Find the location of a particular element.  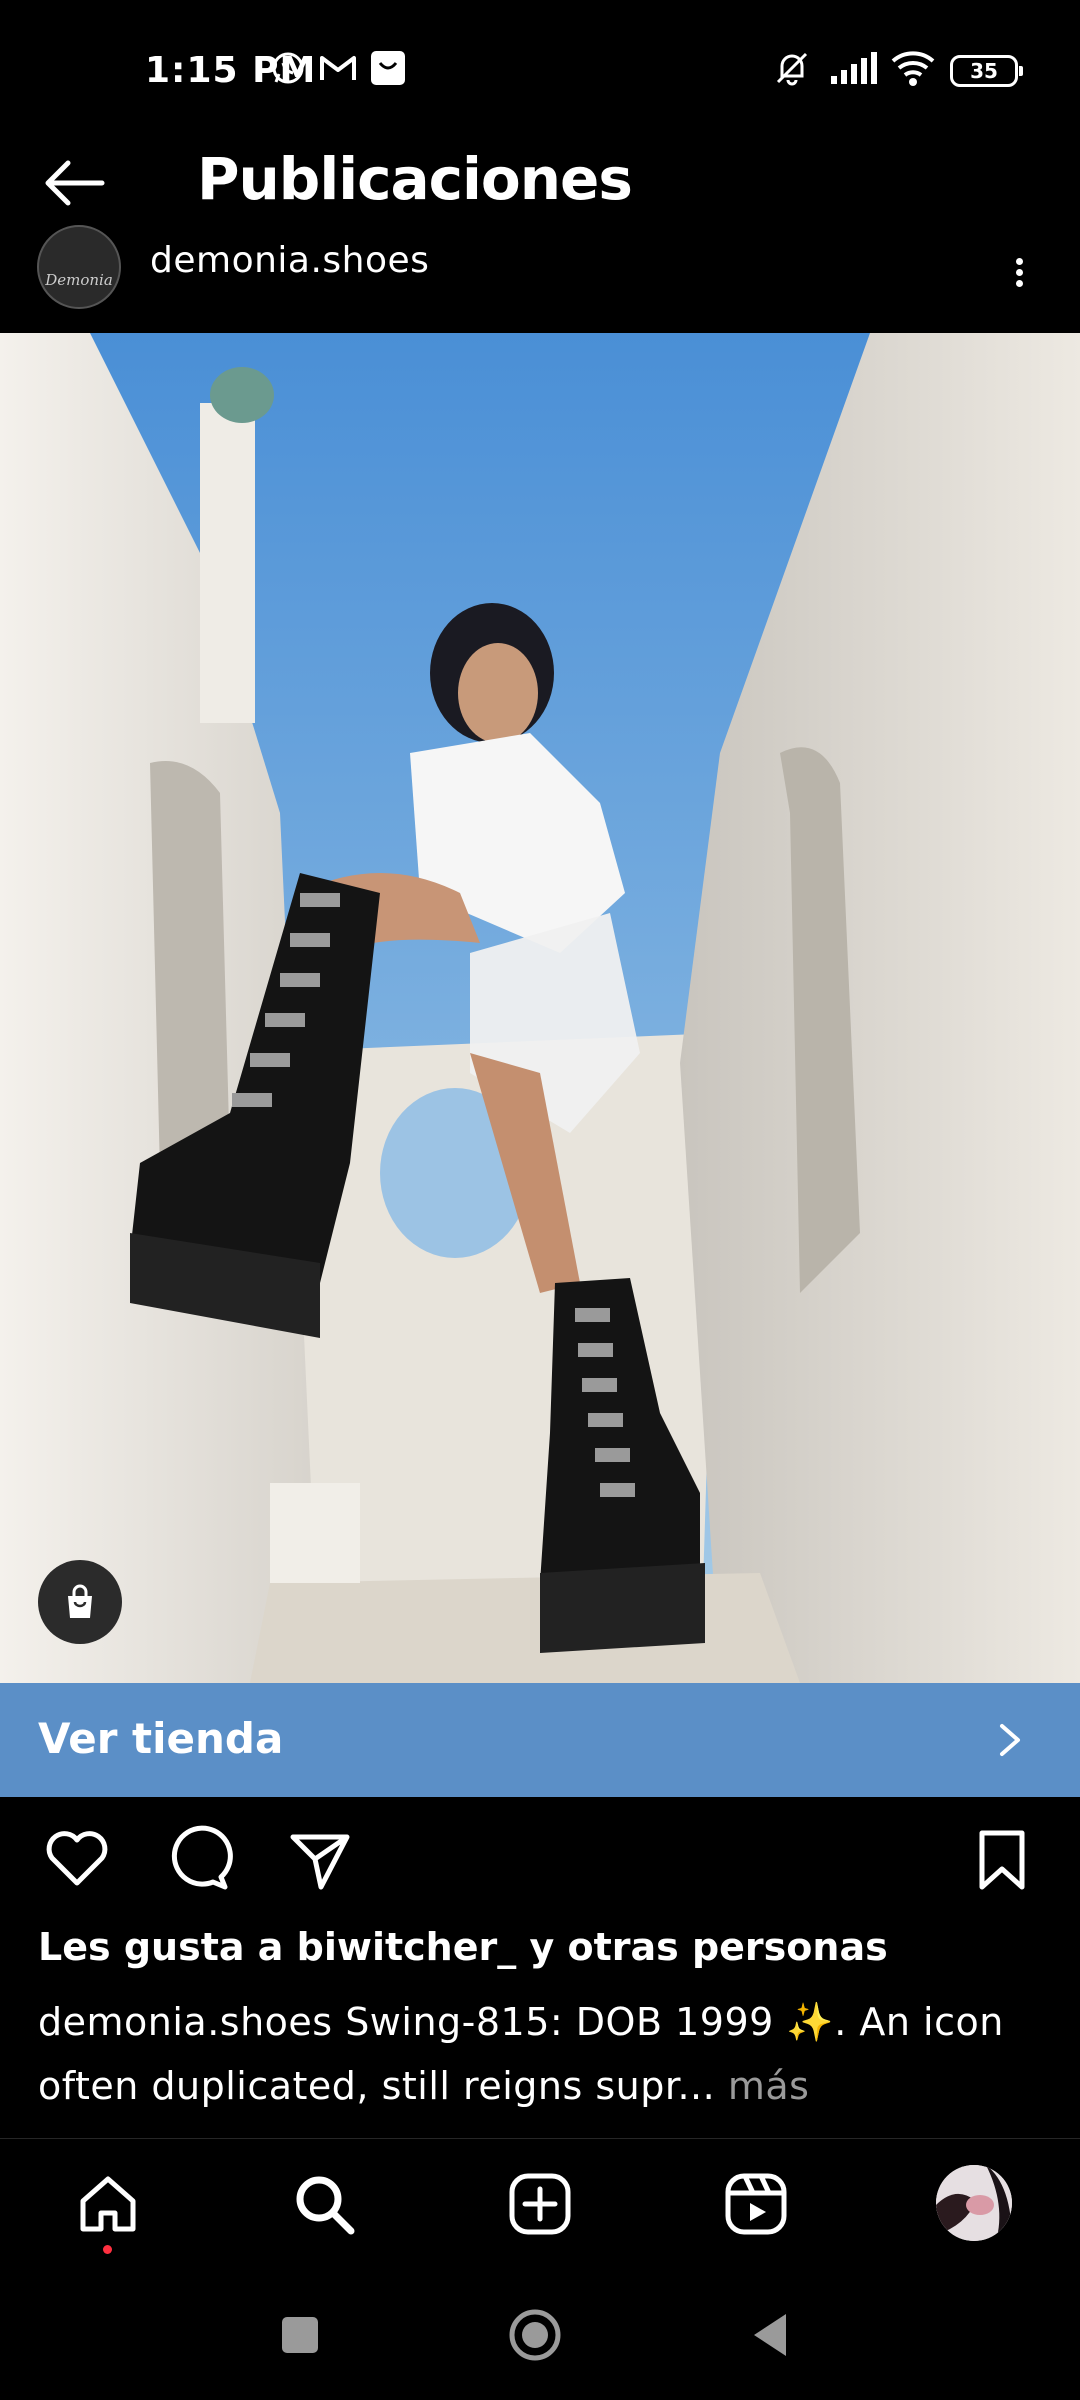

shopping-bag-icon is located at coordinates (80, 1601).